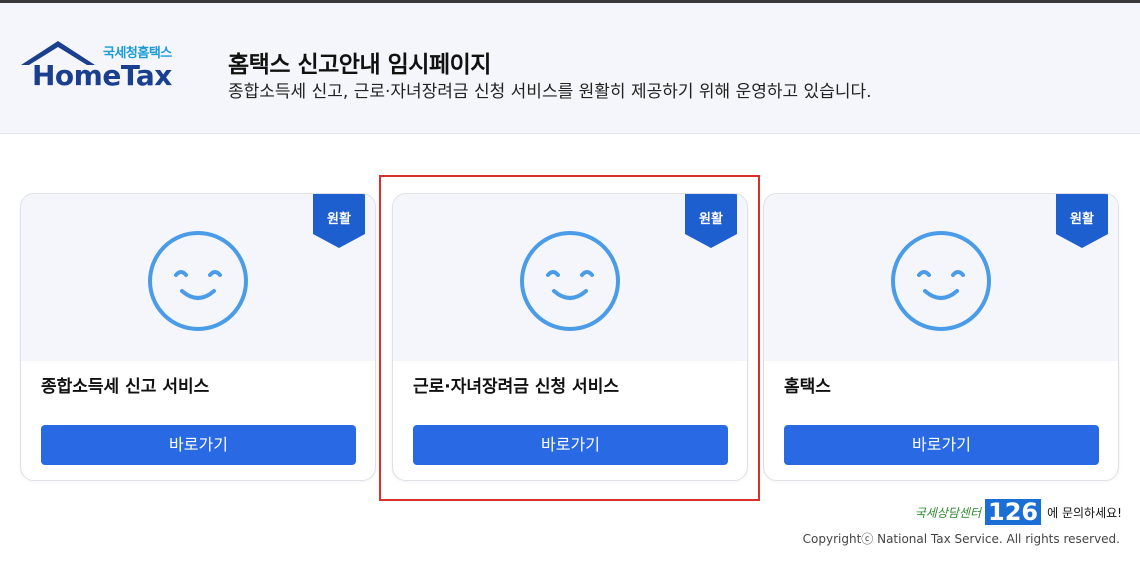 The height and width of the screenshot is (571, 1140). I want to click on hometax-logo: 국세청홈택스 HomeTax, so click(104, 67).